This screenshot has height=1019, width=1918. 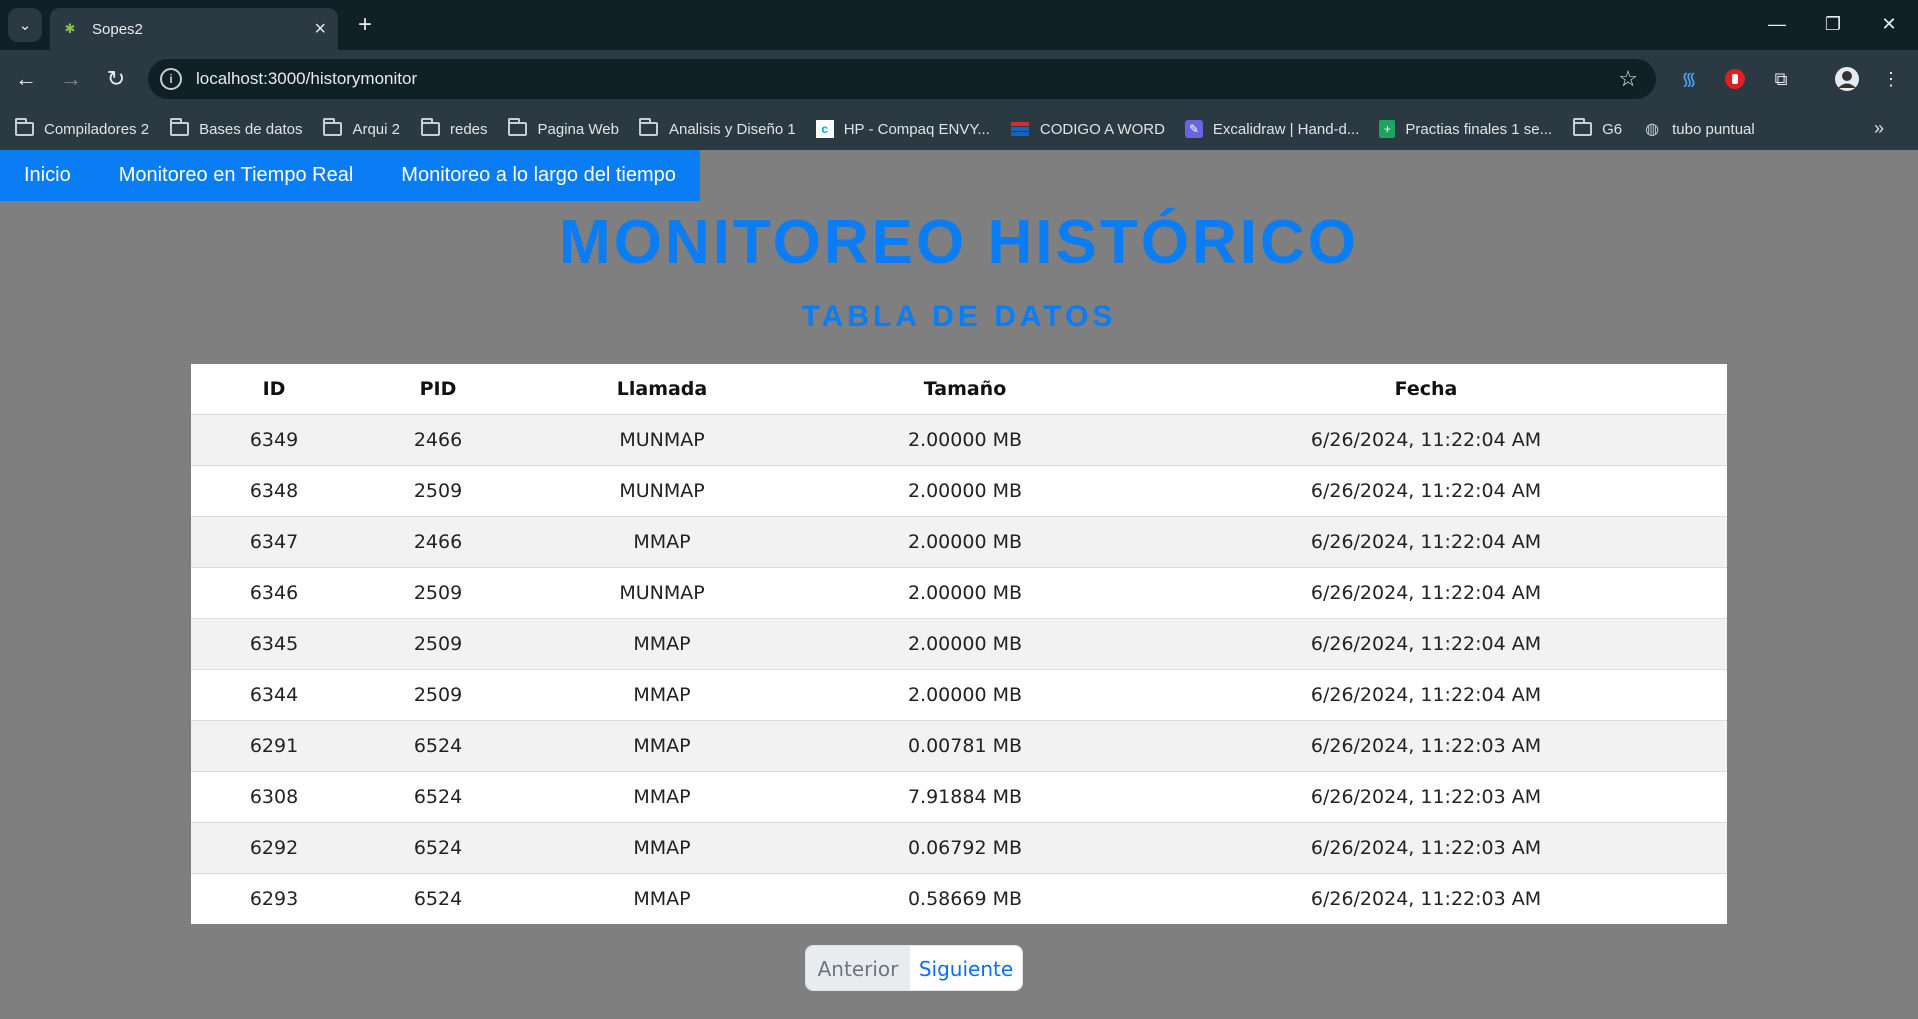 I want to click on tab-search-button: ⌄, so click(x=25, y=25).